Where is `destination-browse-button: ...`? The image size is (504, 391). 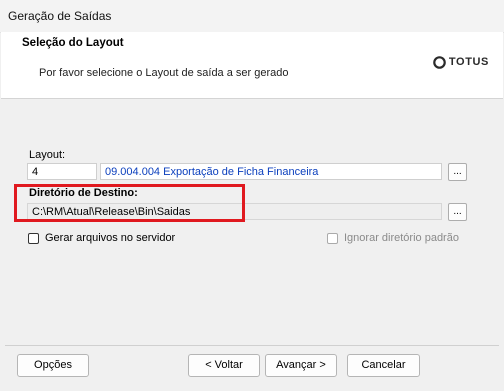 destination-browse-button: ... is located at coordinates (457, 212).